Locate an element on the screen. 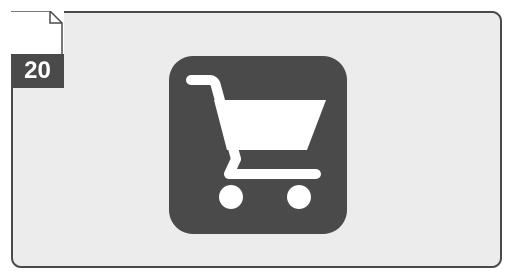 The width and height of the screenshot is (506, 272). page-number-badge: 20 is located at coordinates (37, 71).